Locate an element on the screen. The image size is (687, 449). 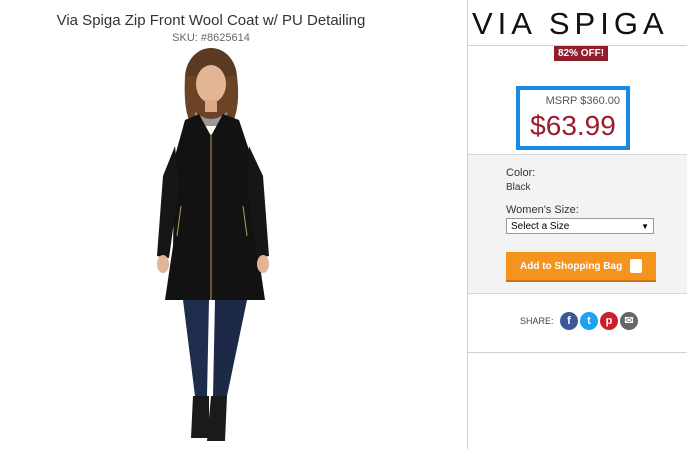
email-icon: ✉ is located at coordinates (629, 321).